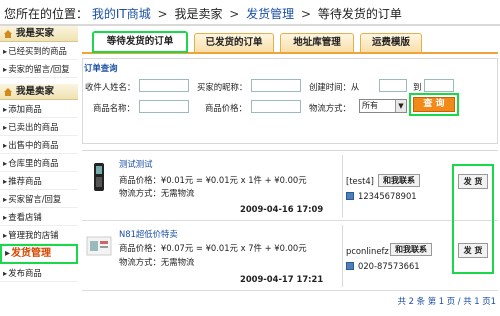  What do you see at coordinates (276, 85) in the screenshot?
I see `buyer-nick-input` at bounding box center [276, 85].